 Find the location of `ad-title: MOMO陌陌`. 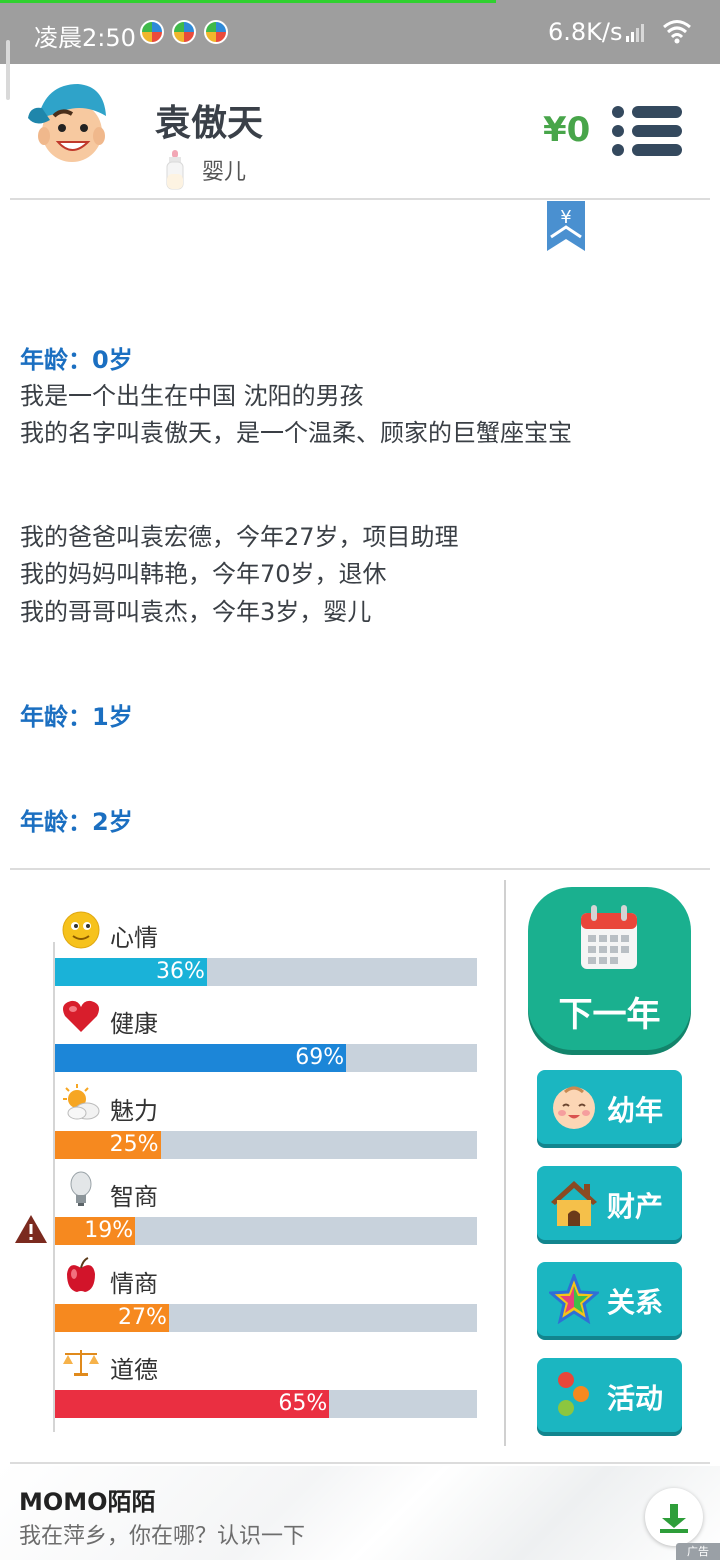

ad-title: MOMO陌陌 is located at coordinates (87, 1502).